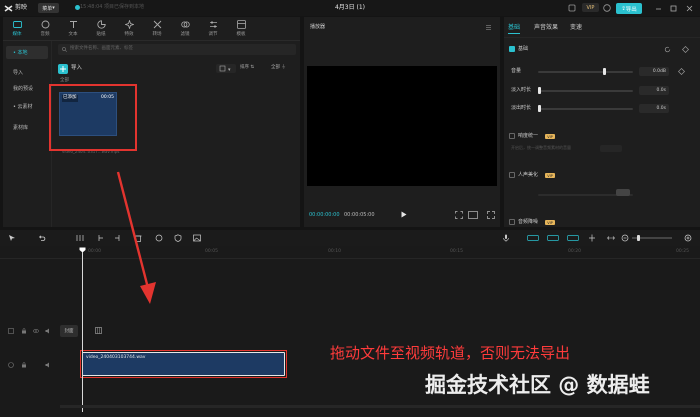 Image resolution: width=700 pixels, height=417 pixels. What do you see at coordinates (533, 238) in the screenshot?
I see `magnet-snap-icon` at bounding box center [533, 238].